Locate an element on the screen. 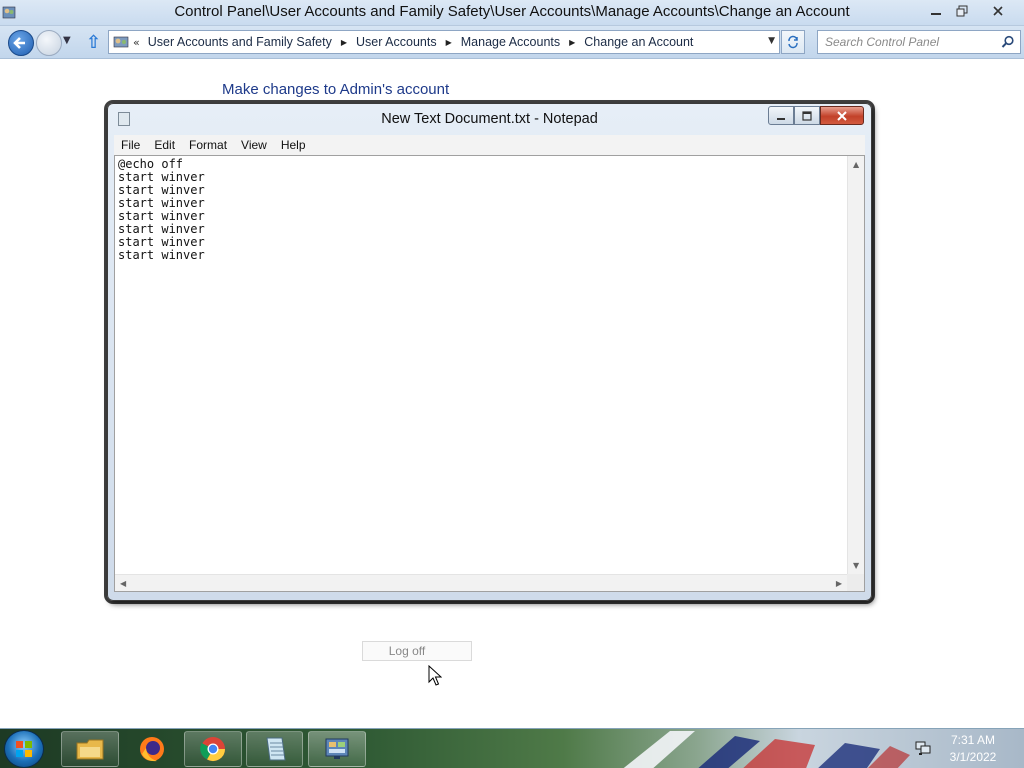 The image size is (1024, 768). minimize-button is located at coordinates (936, 11).